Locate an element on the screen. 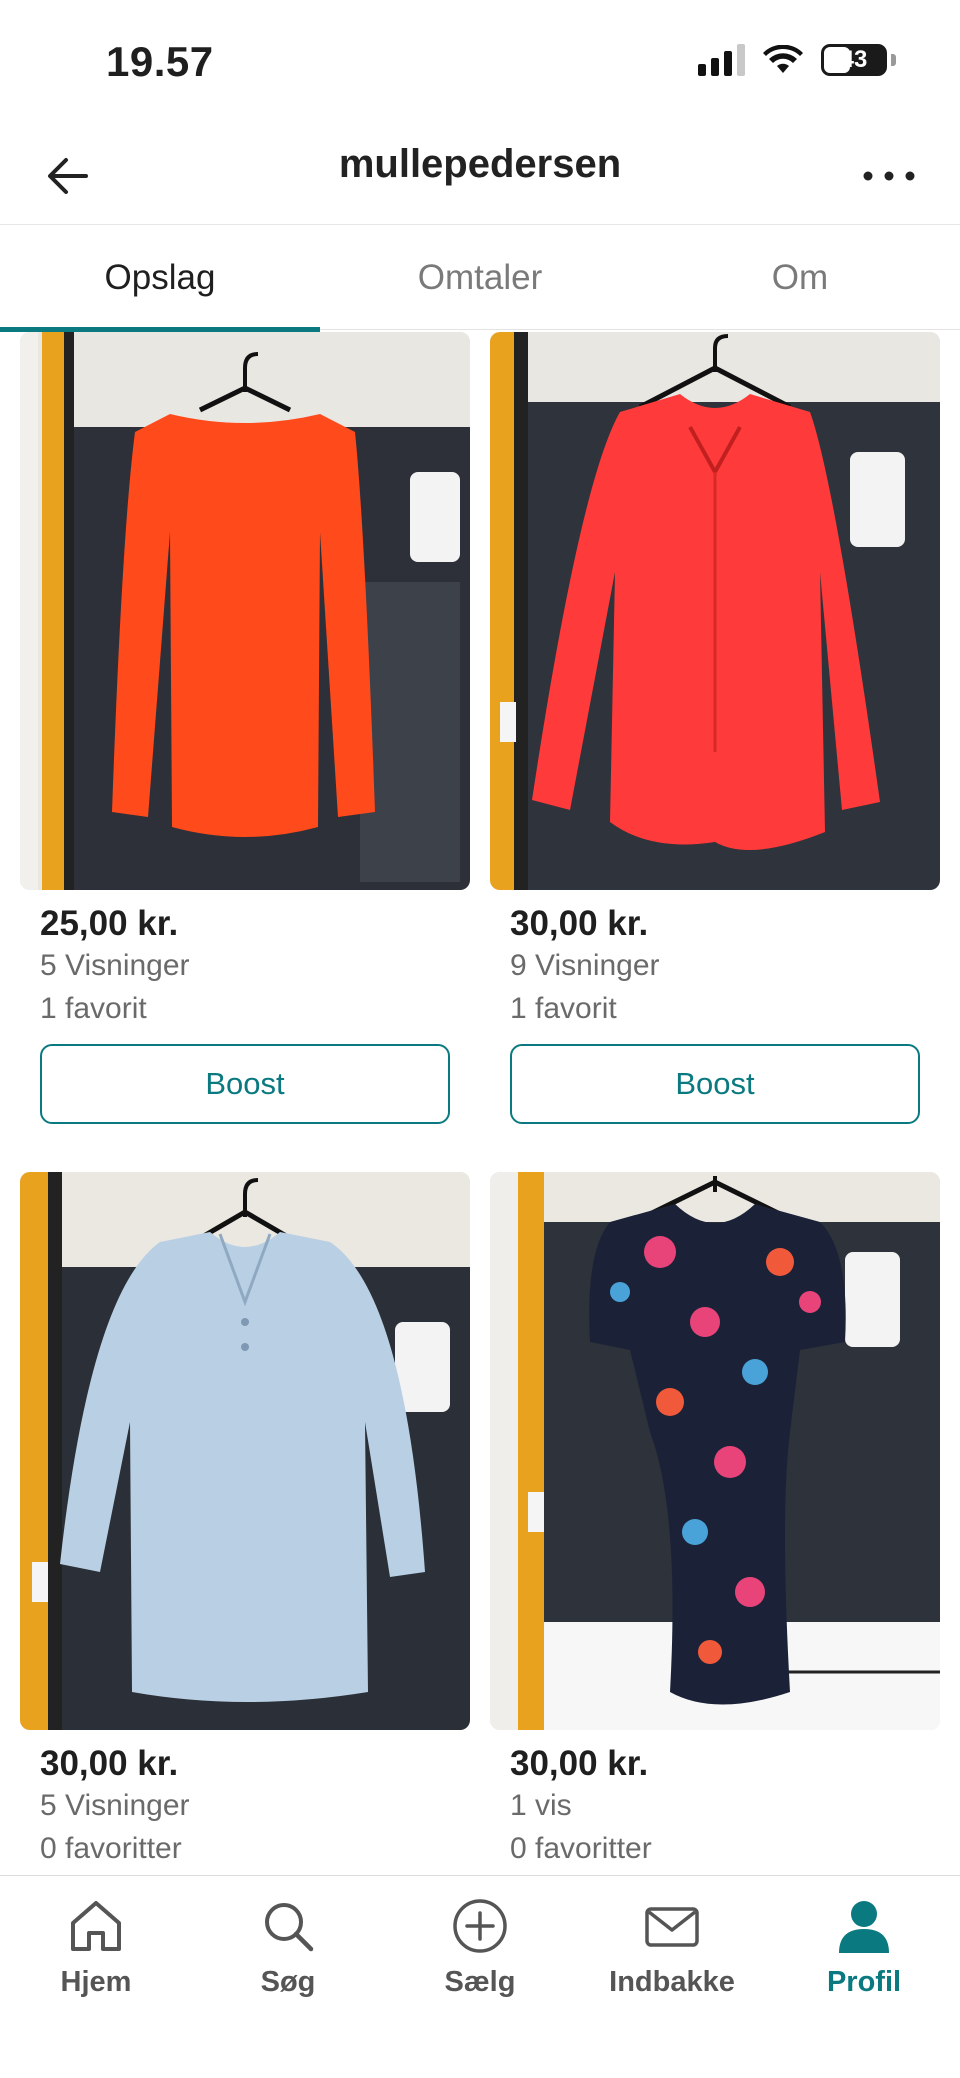  plus-circle-icon is located at coordinates (480, 1926).